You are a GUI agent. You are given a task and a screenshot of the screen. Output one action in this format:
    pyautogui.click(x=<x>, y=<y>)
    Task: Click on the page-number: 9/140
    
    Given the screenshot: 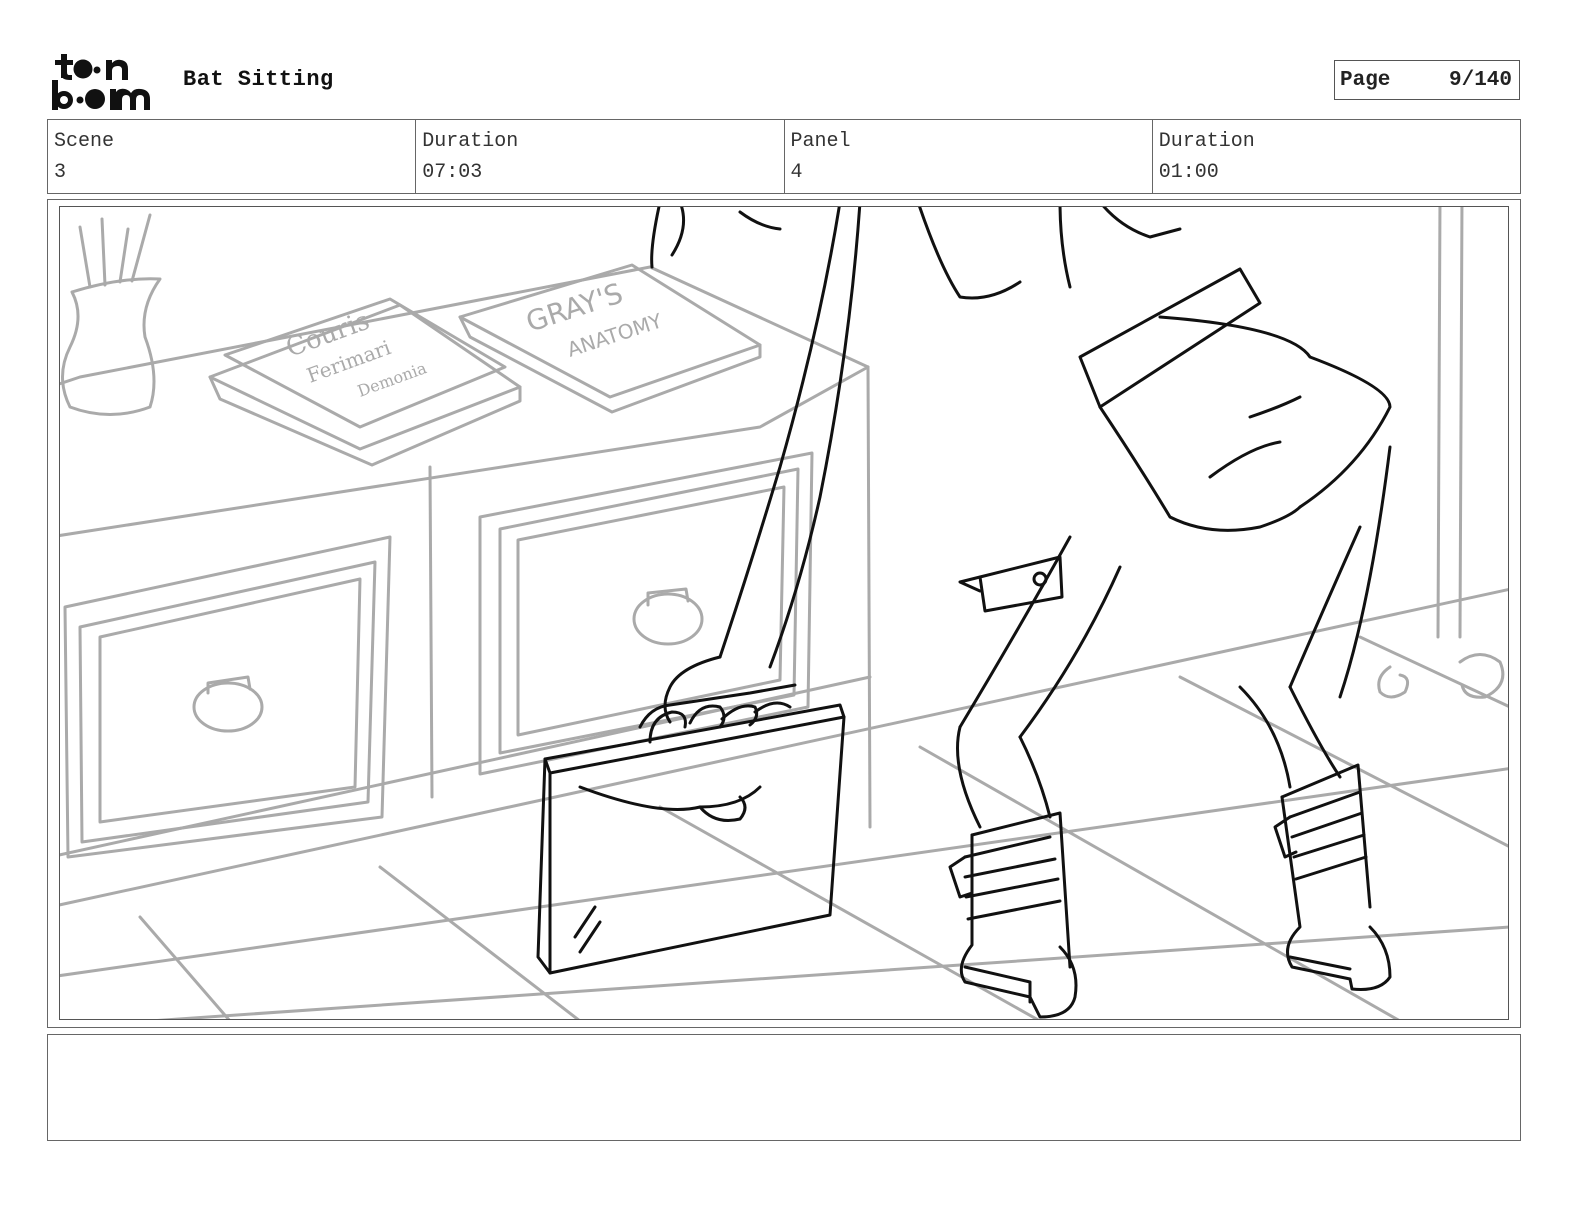 What is the action you would take?
    pyautogui.click(x=1480, y=80)
    